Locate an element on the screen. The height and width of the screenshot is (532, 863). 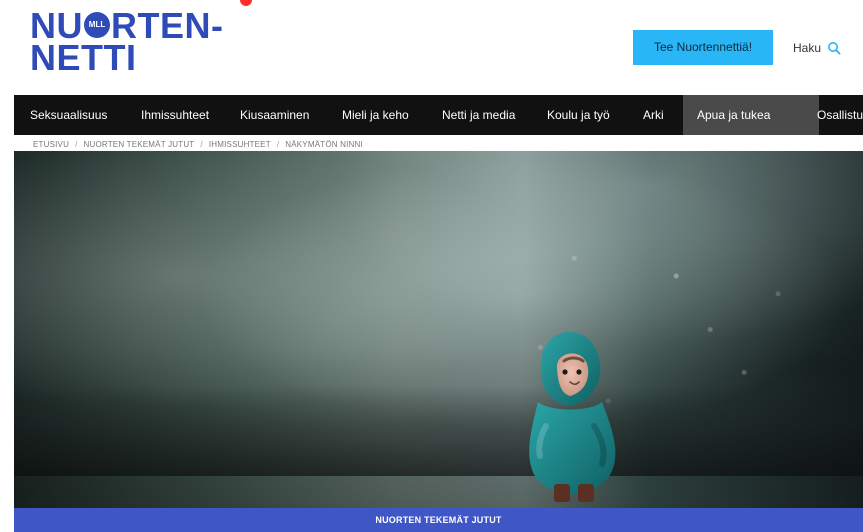
category-banner: NUORTEN TEKEMÄT JUTUT is located at coordinates (438, 520).